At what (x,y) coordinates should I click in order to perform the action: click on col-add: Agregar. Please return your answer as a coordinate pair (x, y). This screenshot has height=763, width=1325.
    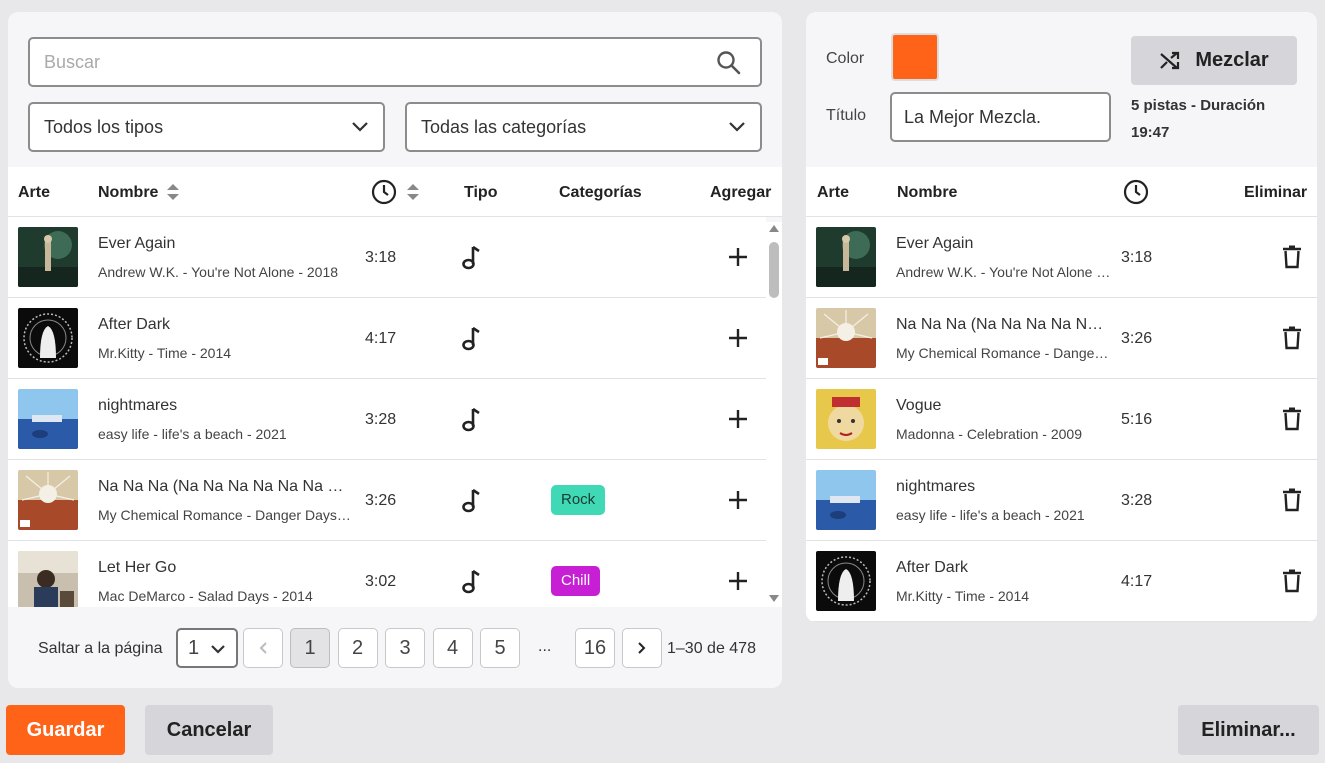
    Looking at the image, I should click on (741, 192).